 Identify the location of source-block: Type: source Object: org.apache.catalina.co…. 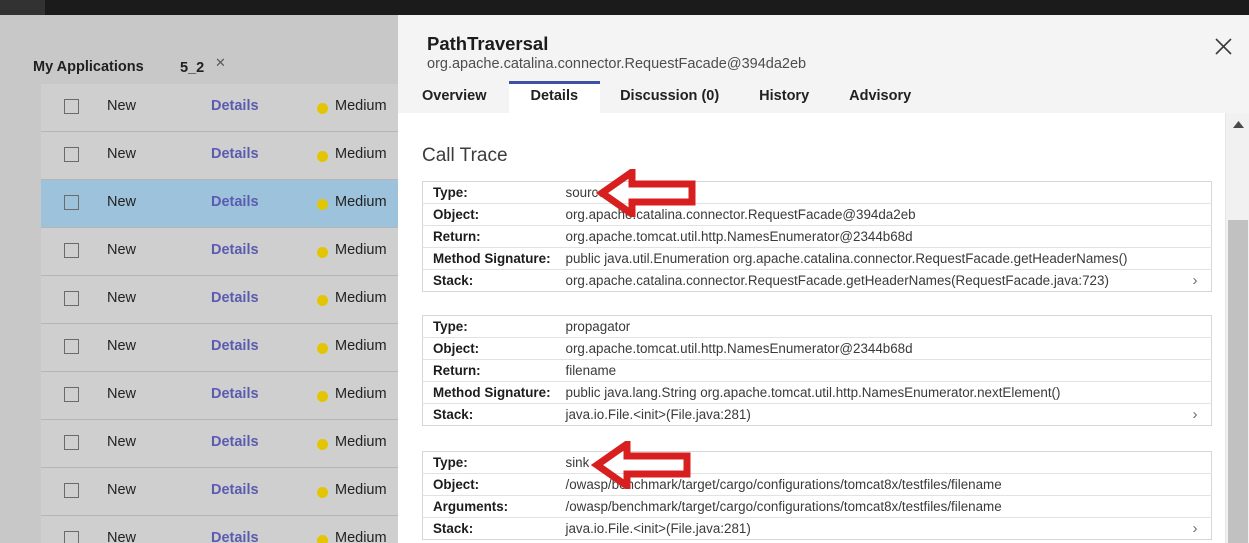
(817, 236).